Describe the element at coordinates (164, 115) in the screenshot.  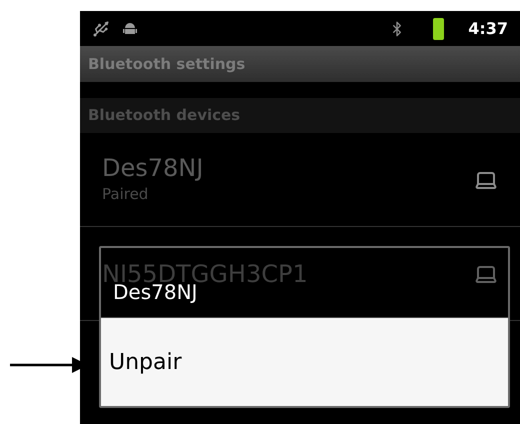
I see `section-title: Bluetooth devices` at that location.